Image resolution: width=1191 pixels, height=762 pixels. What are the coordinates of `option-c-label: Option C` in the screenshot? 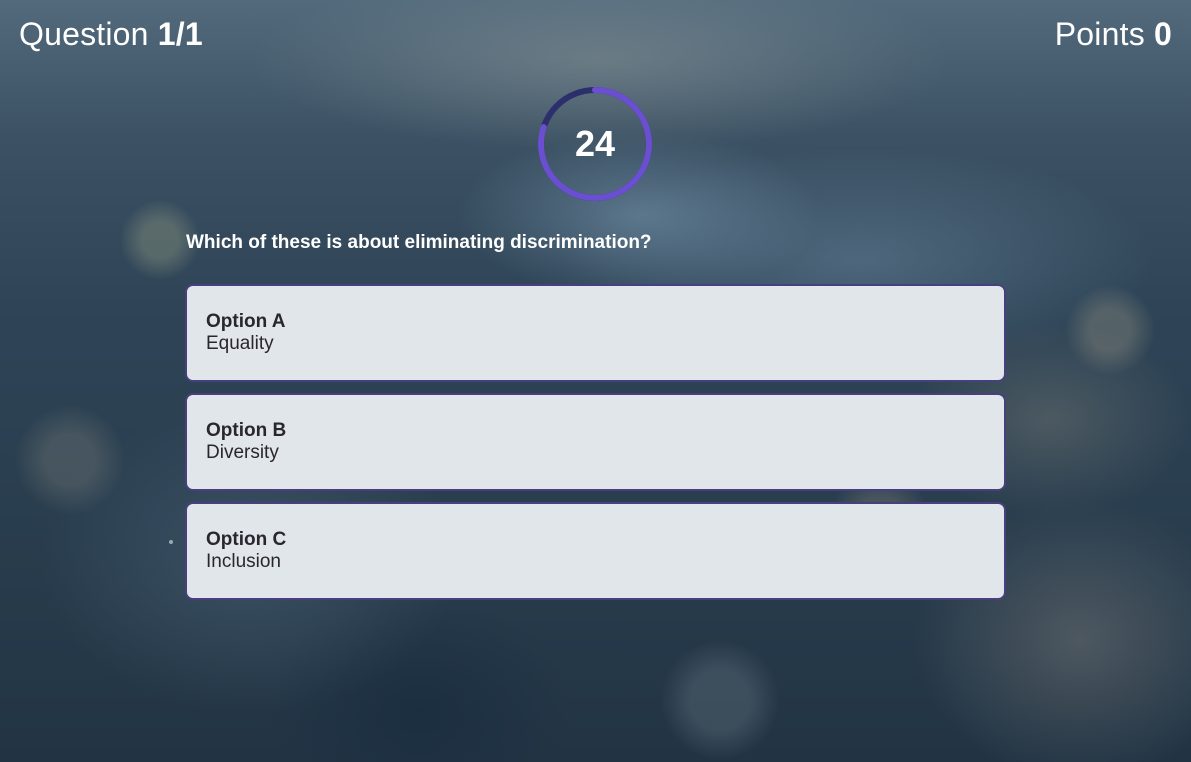 It's located at (246, 539).